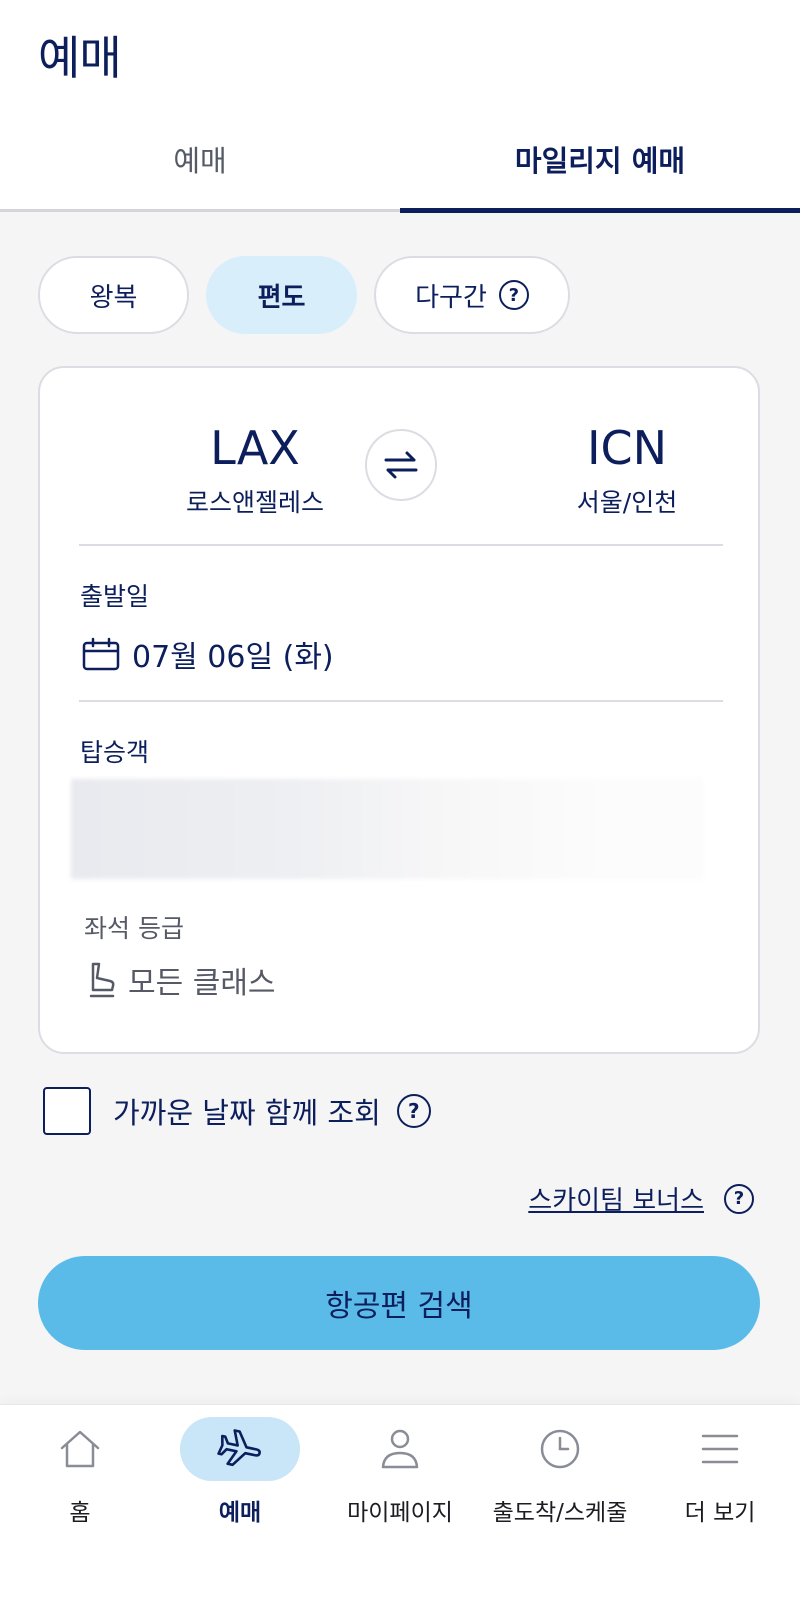 Image resolution: width=800 pixels, height=1601 pixels. What do you see at coordinates (255, 448) in the screenshot?
I see `origin-code: LAX` at bounding box center [255, 448].